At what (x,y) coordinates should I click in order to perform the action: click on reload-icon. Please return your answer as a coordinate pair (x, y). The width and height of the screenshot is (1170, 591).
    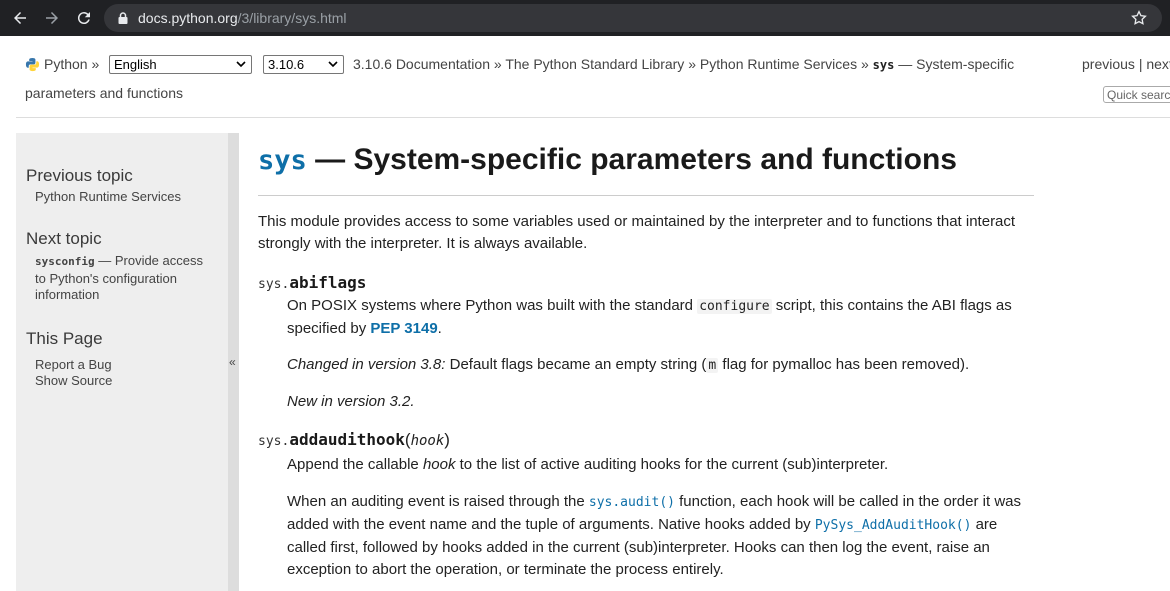
    Looking at the image, I should click on (83, 18).